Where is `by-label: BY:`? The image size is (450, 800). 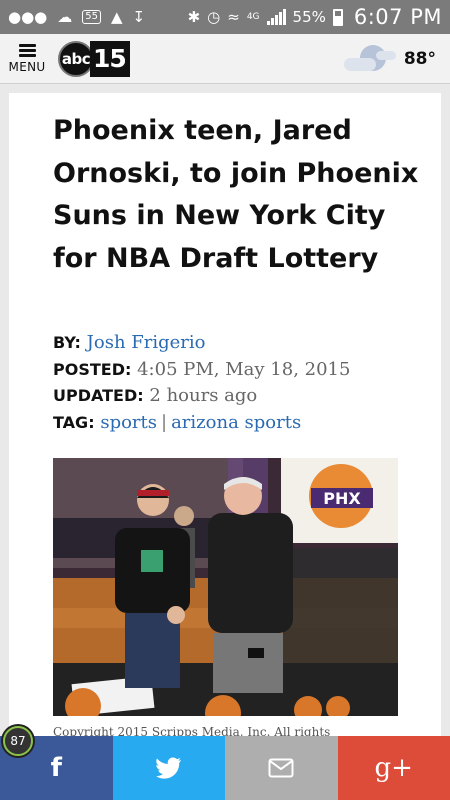
by-label: BY: is located at coordinates (67, 342).